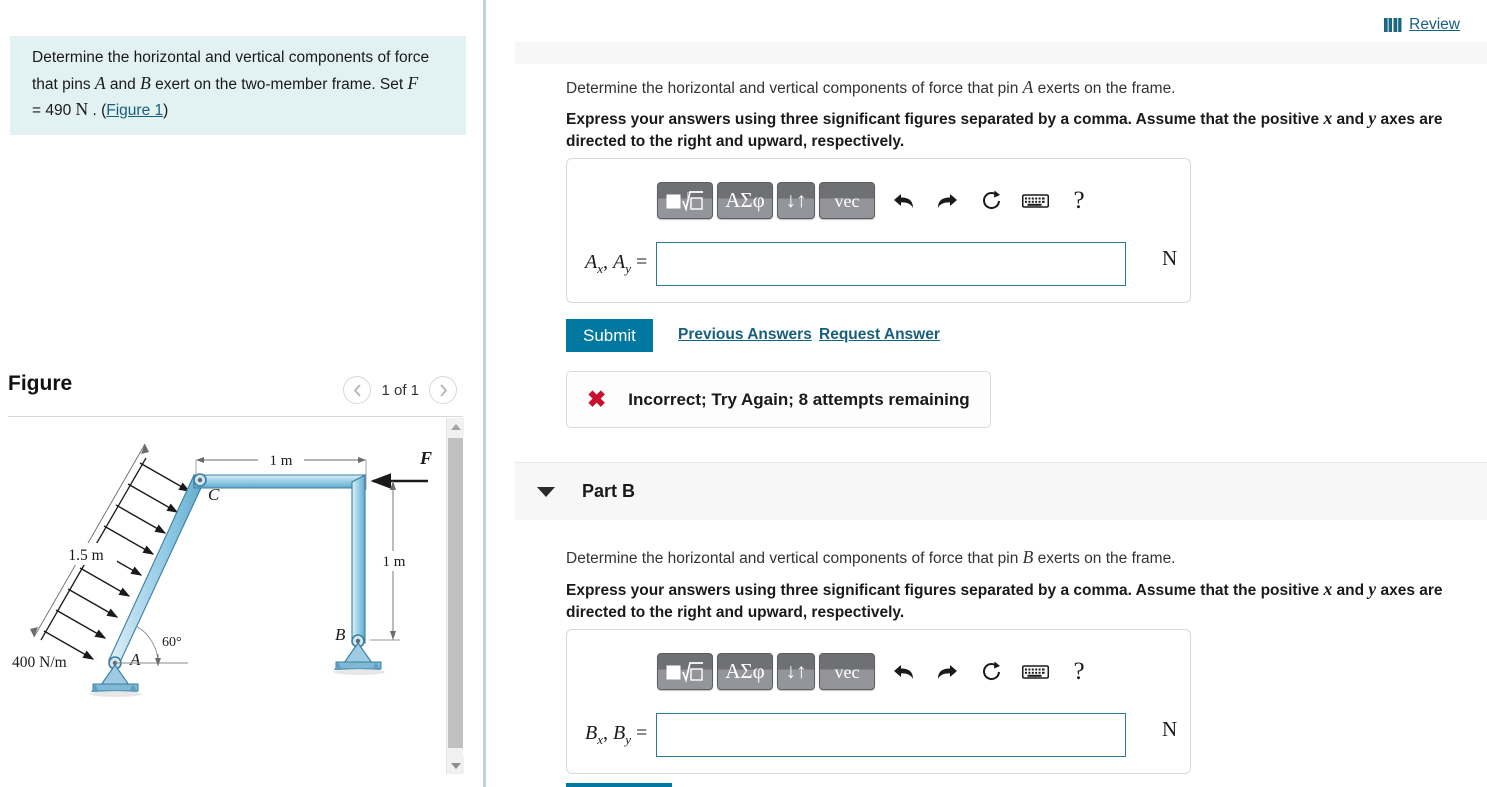 The image size is (1487, 787). I want to click on joint-label-B: B, so click(340, 634).